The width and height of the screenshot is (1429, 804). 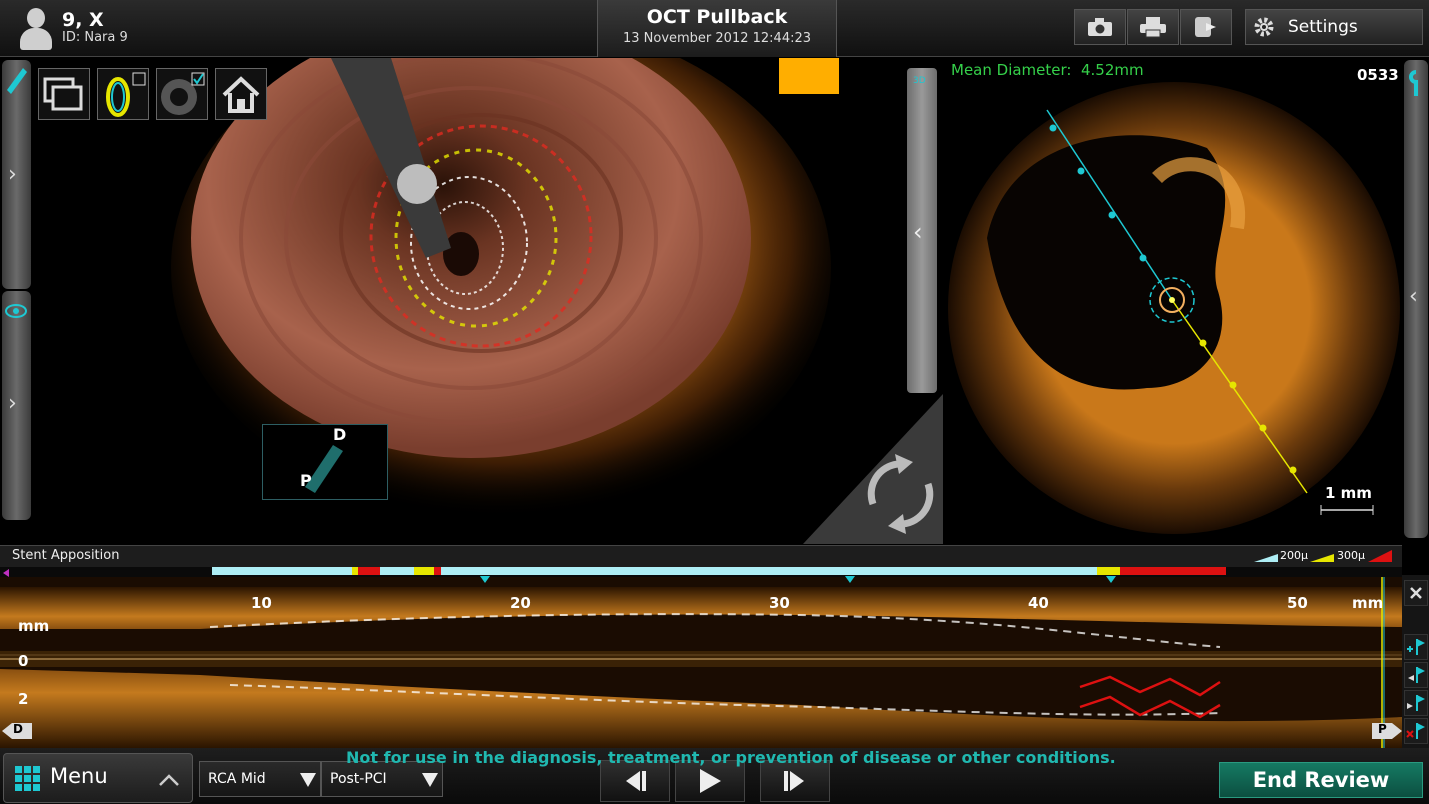 I want to click on stent-apposition-header: Stent Apposition 200µ 300µ, so click(x=701, y=556).